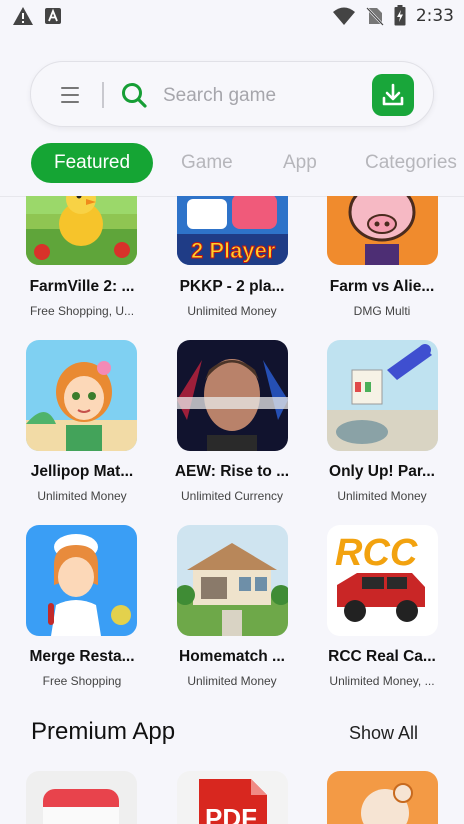 Image resolution: width=464 pixels, height=824 pixels. What do you see at coordinates (81, 230) in the screenshot?
I see `app-icon-farmville` at bounding box center [81, 230].